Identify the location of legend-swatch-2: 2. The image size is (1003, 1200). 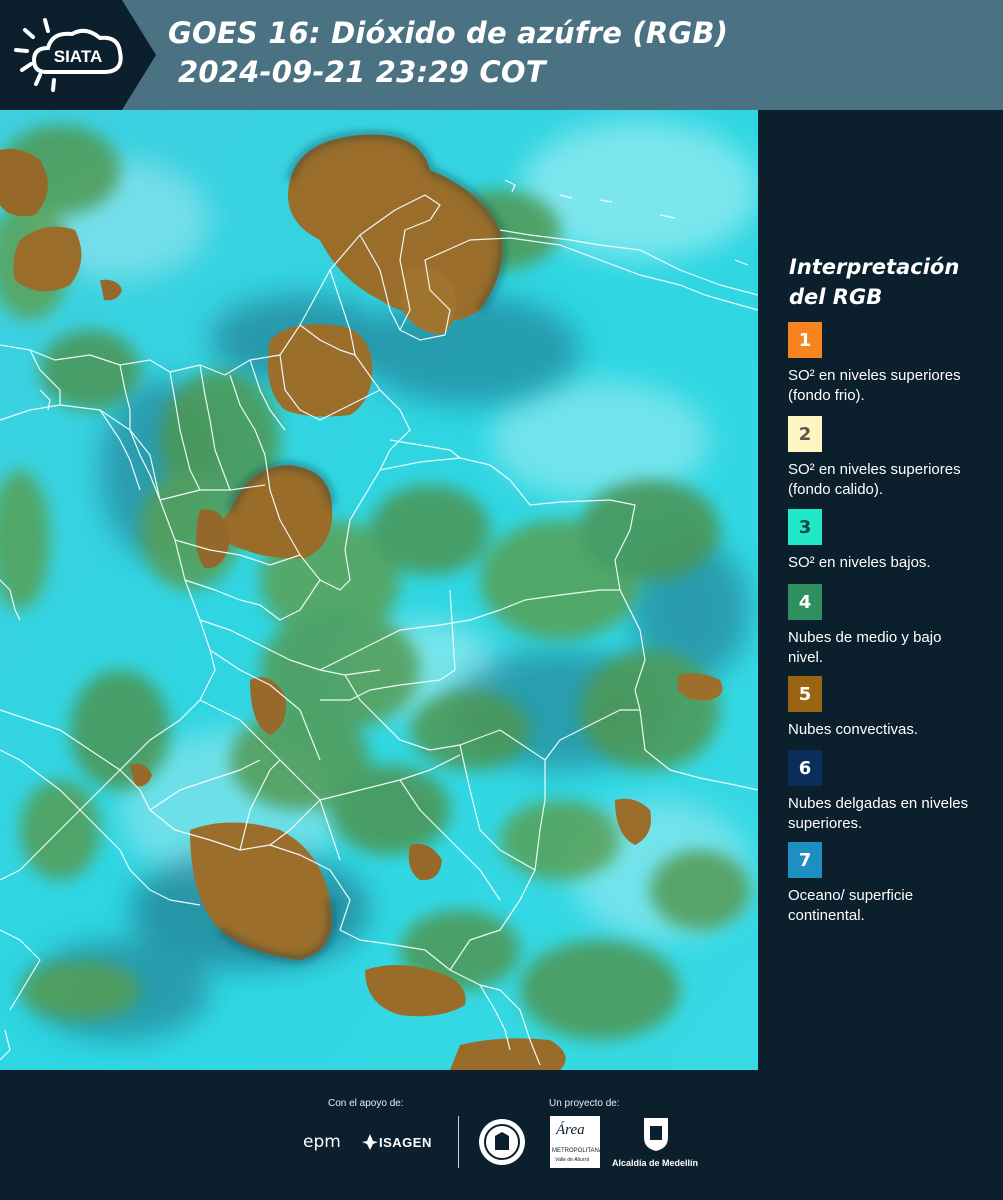
(805, 434).